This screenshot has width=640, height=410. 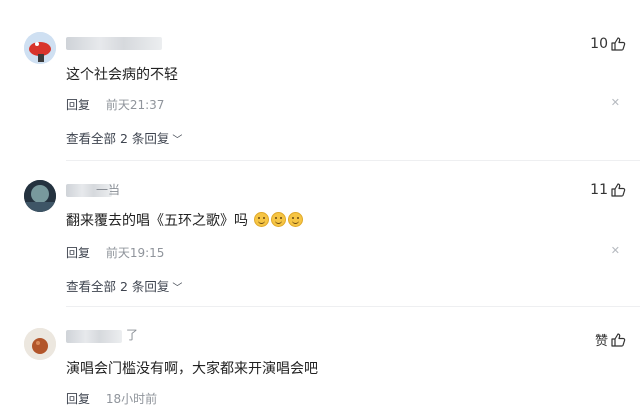 I want to click on username-tail: 一当, so click(x=108, y=190).